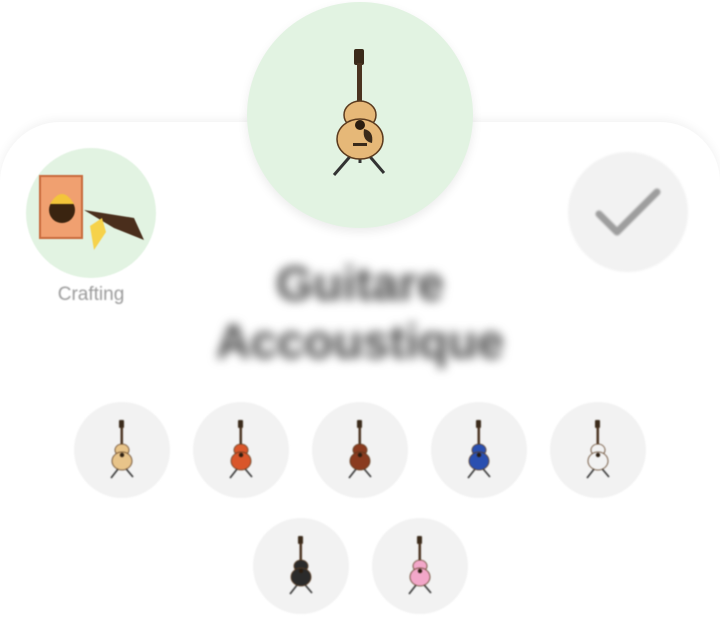  I want to click on acoustic-guitar-icon, so click(359, 112).